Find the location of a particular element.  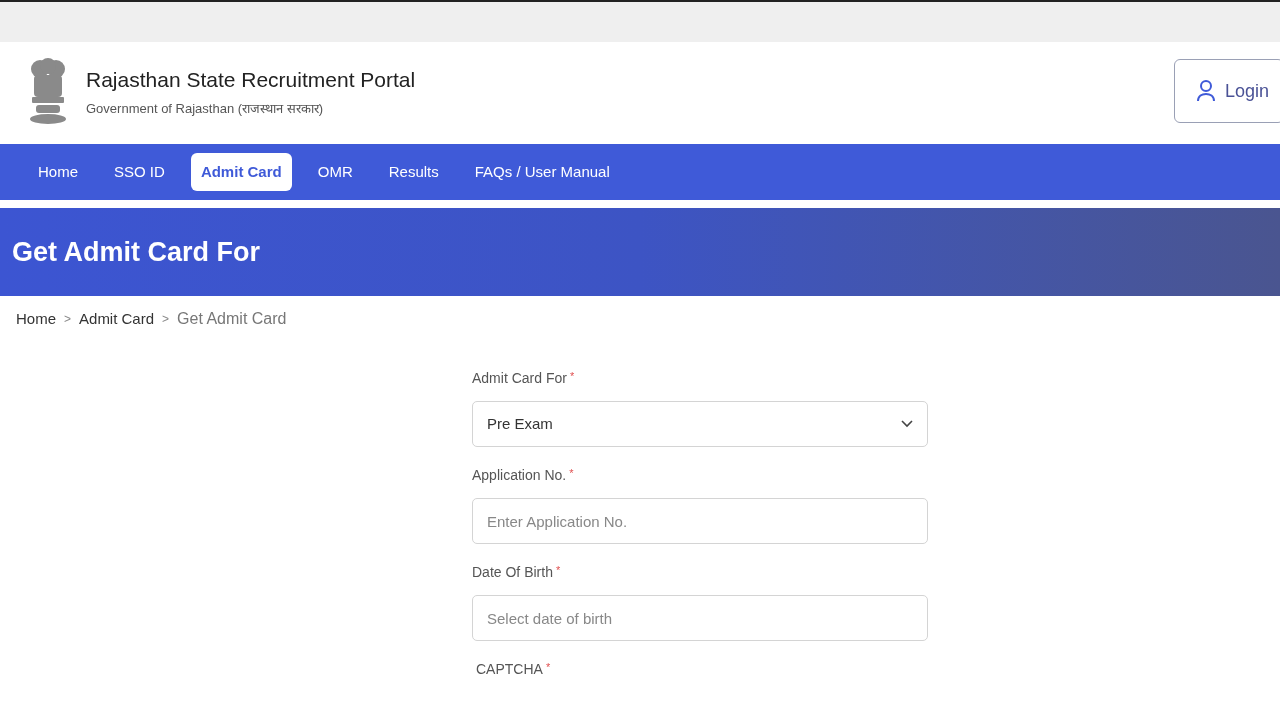

nav-tab: SSO ID is located at coordinates (139, 172).